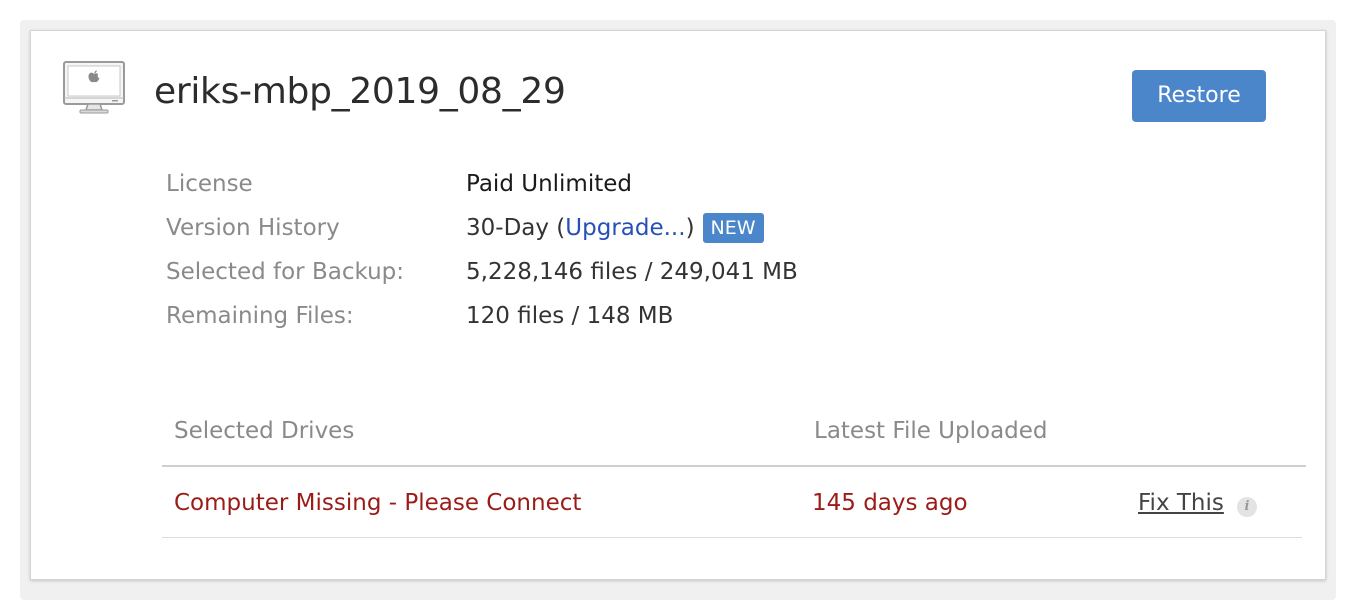 The width and height of the screenshot is (1364, 610). I want to click on selected-backup-value: 5,228,146 files / 249,041 MB, so click(632, 272).